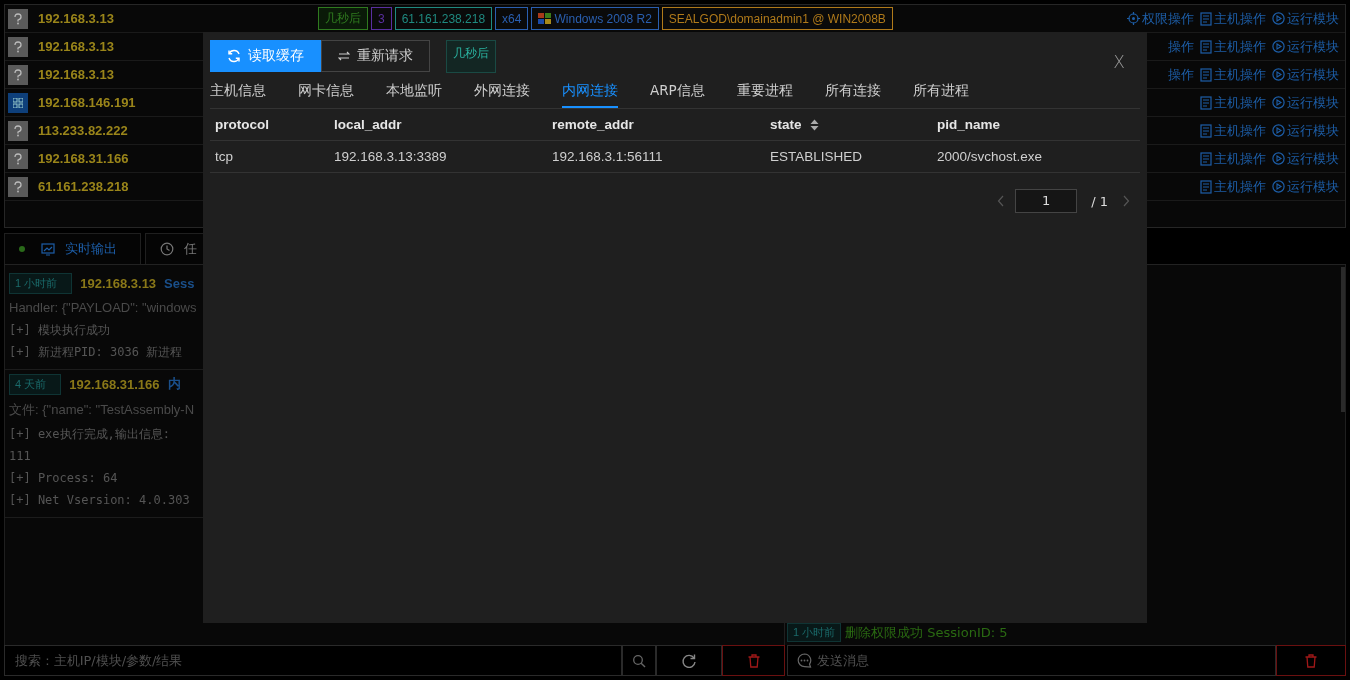 The image size is (1350, 680). I want to click on log-line: 111, so click(20, 456).